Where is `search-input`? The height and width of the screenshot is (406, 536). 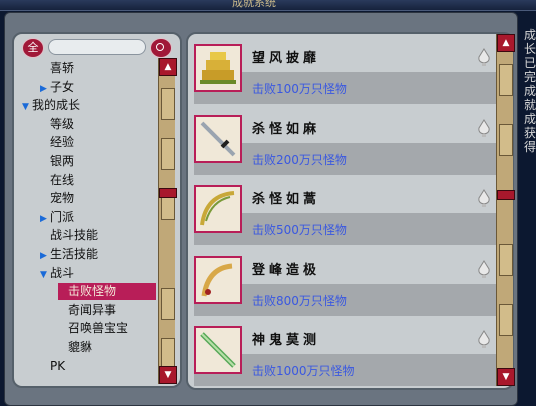 search-input is located at coordinates (97, 47).